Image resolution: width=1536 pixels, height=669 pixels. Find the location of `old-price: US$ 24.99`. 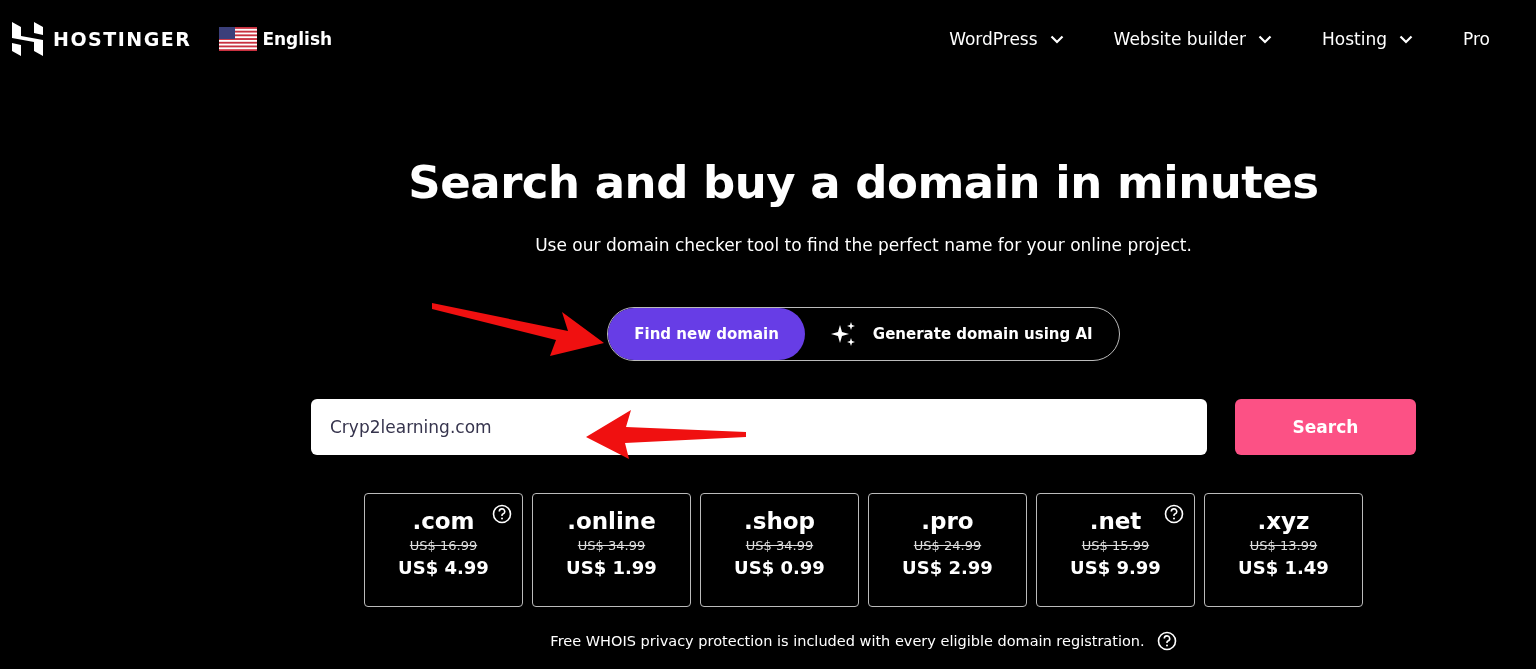

old-price: US$ 24.99 is located at coordinates (947, 545).